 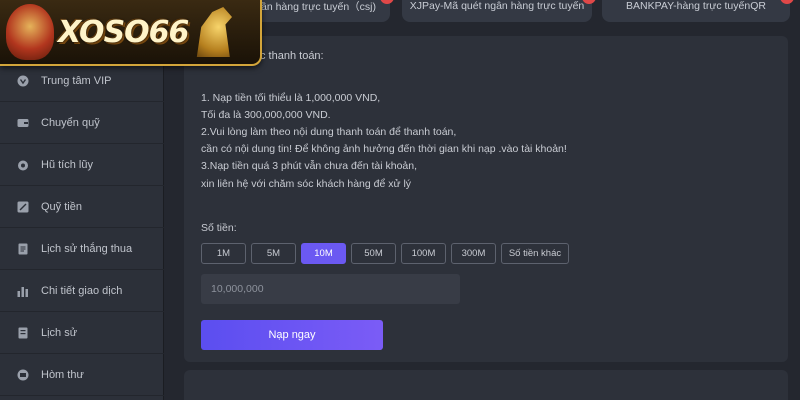 I want to click on sidebar-item-label: Lịch sử thắng thua, so click(x=87, y=248).